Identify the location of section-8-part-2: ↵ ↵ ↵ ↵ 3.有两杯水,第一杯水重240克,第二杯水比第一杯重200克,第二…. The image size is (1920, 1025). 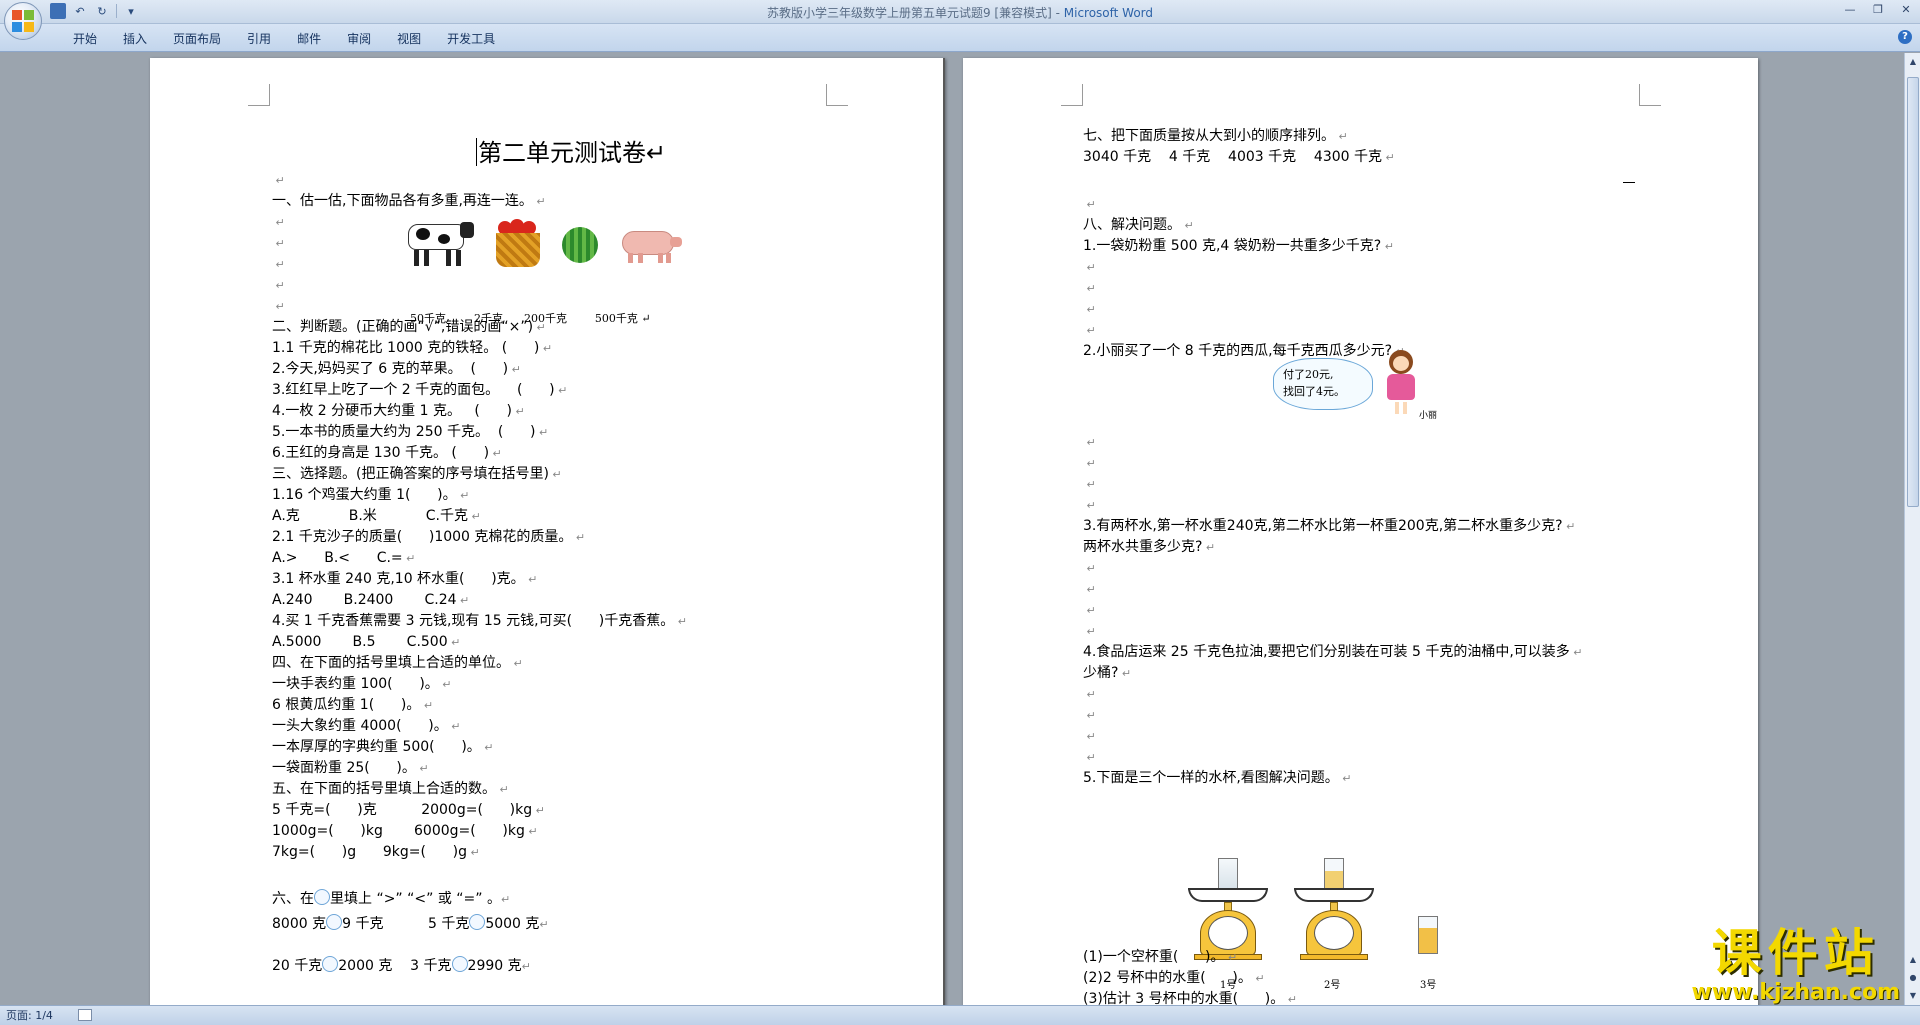
(1333, 610).